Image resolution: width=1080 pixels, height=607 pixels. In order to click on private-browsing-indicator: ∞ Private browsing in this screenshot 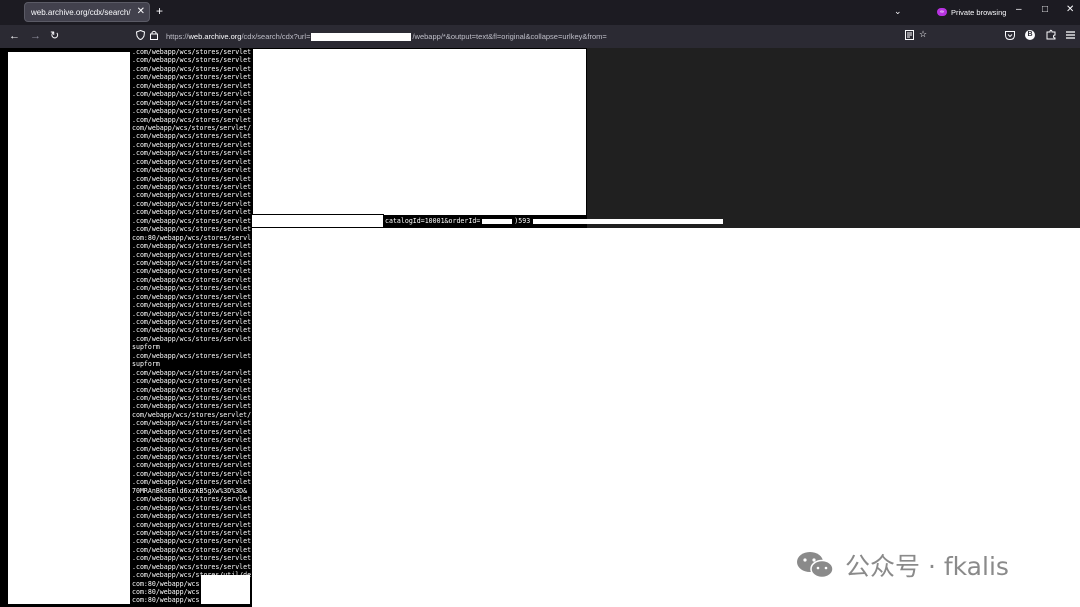, I will do `click(971, 12)`.